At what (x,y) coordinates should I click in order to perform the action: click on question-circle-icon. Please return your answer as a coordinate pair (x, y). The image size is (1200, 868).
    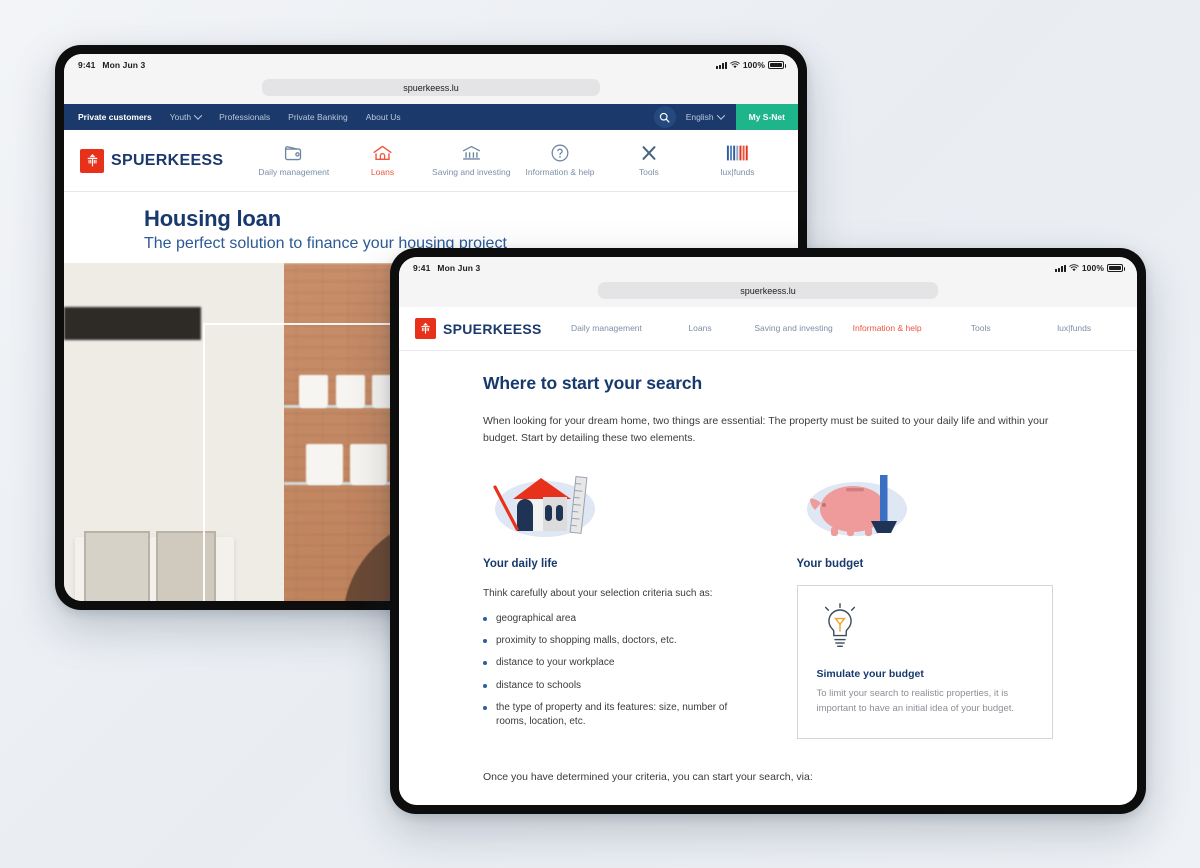
    Looking at the image, I should click on (560, 153).